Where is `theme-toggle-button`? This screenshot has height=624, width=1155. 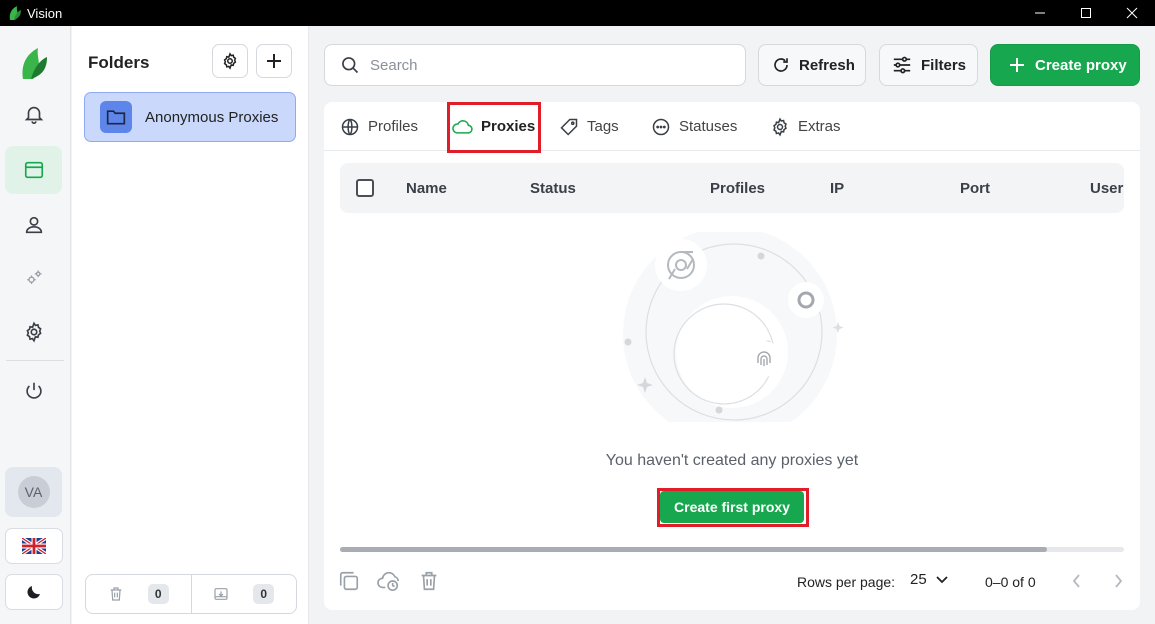
theme-toggle-button is located at coordinates (34, 592).